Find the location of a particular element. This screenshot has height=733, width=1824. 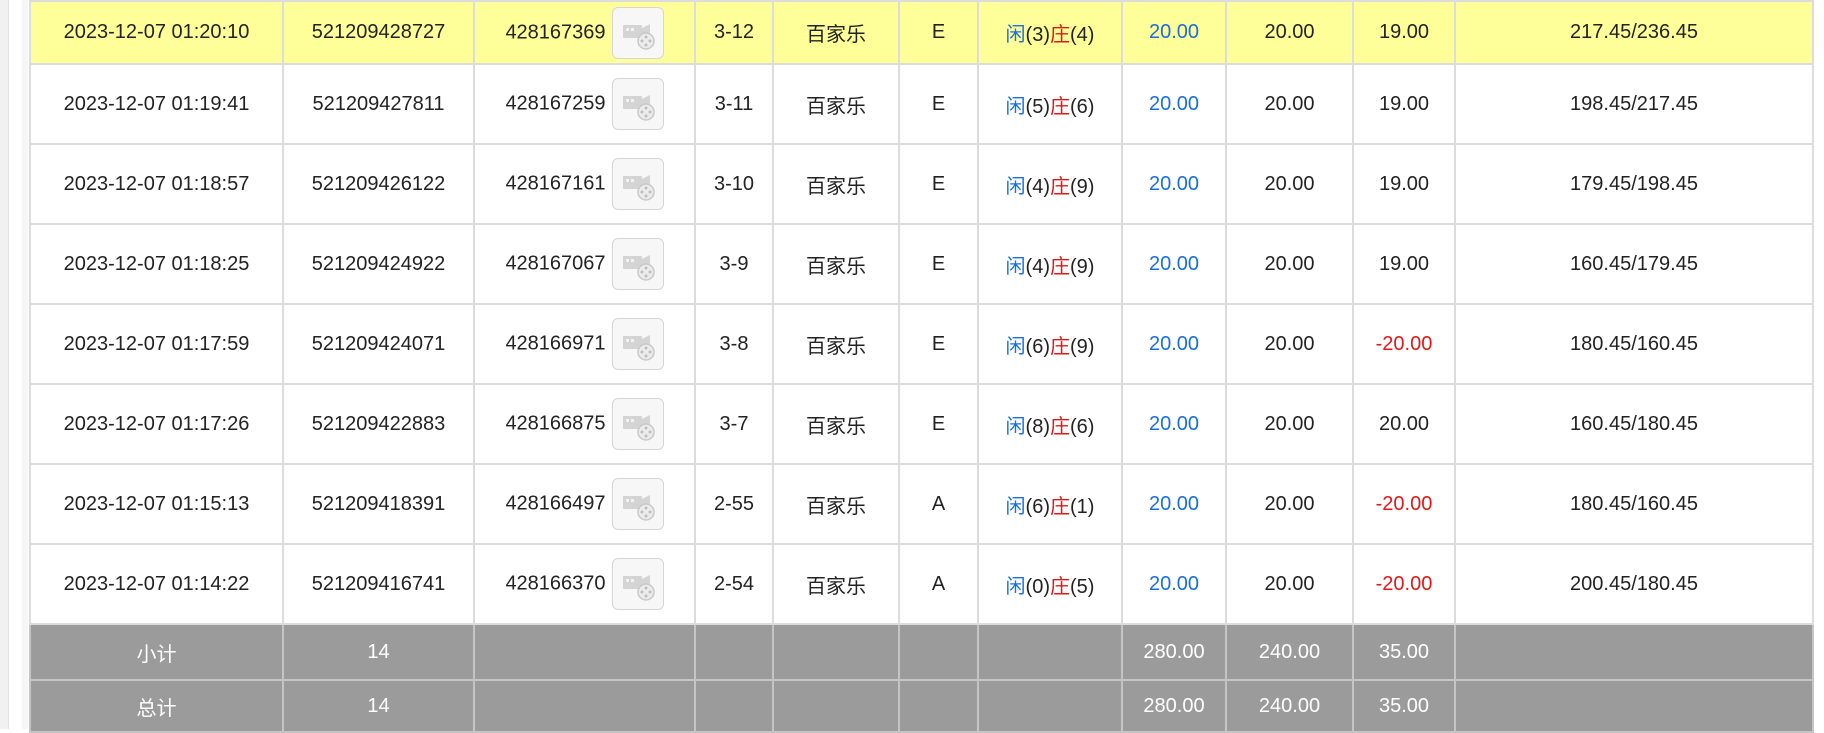

shoe-number: 3-12 is located at coordinates (734, 32).